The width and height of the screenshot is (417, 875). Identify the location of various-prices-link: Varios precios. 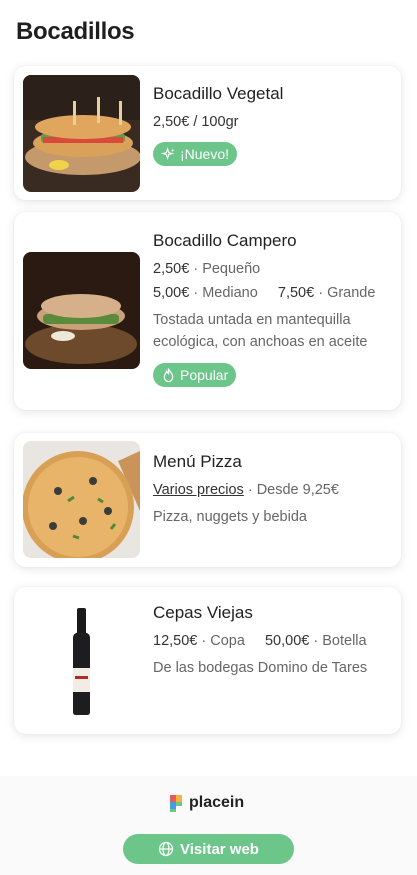
(198, 490).